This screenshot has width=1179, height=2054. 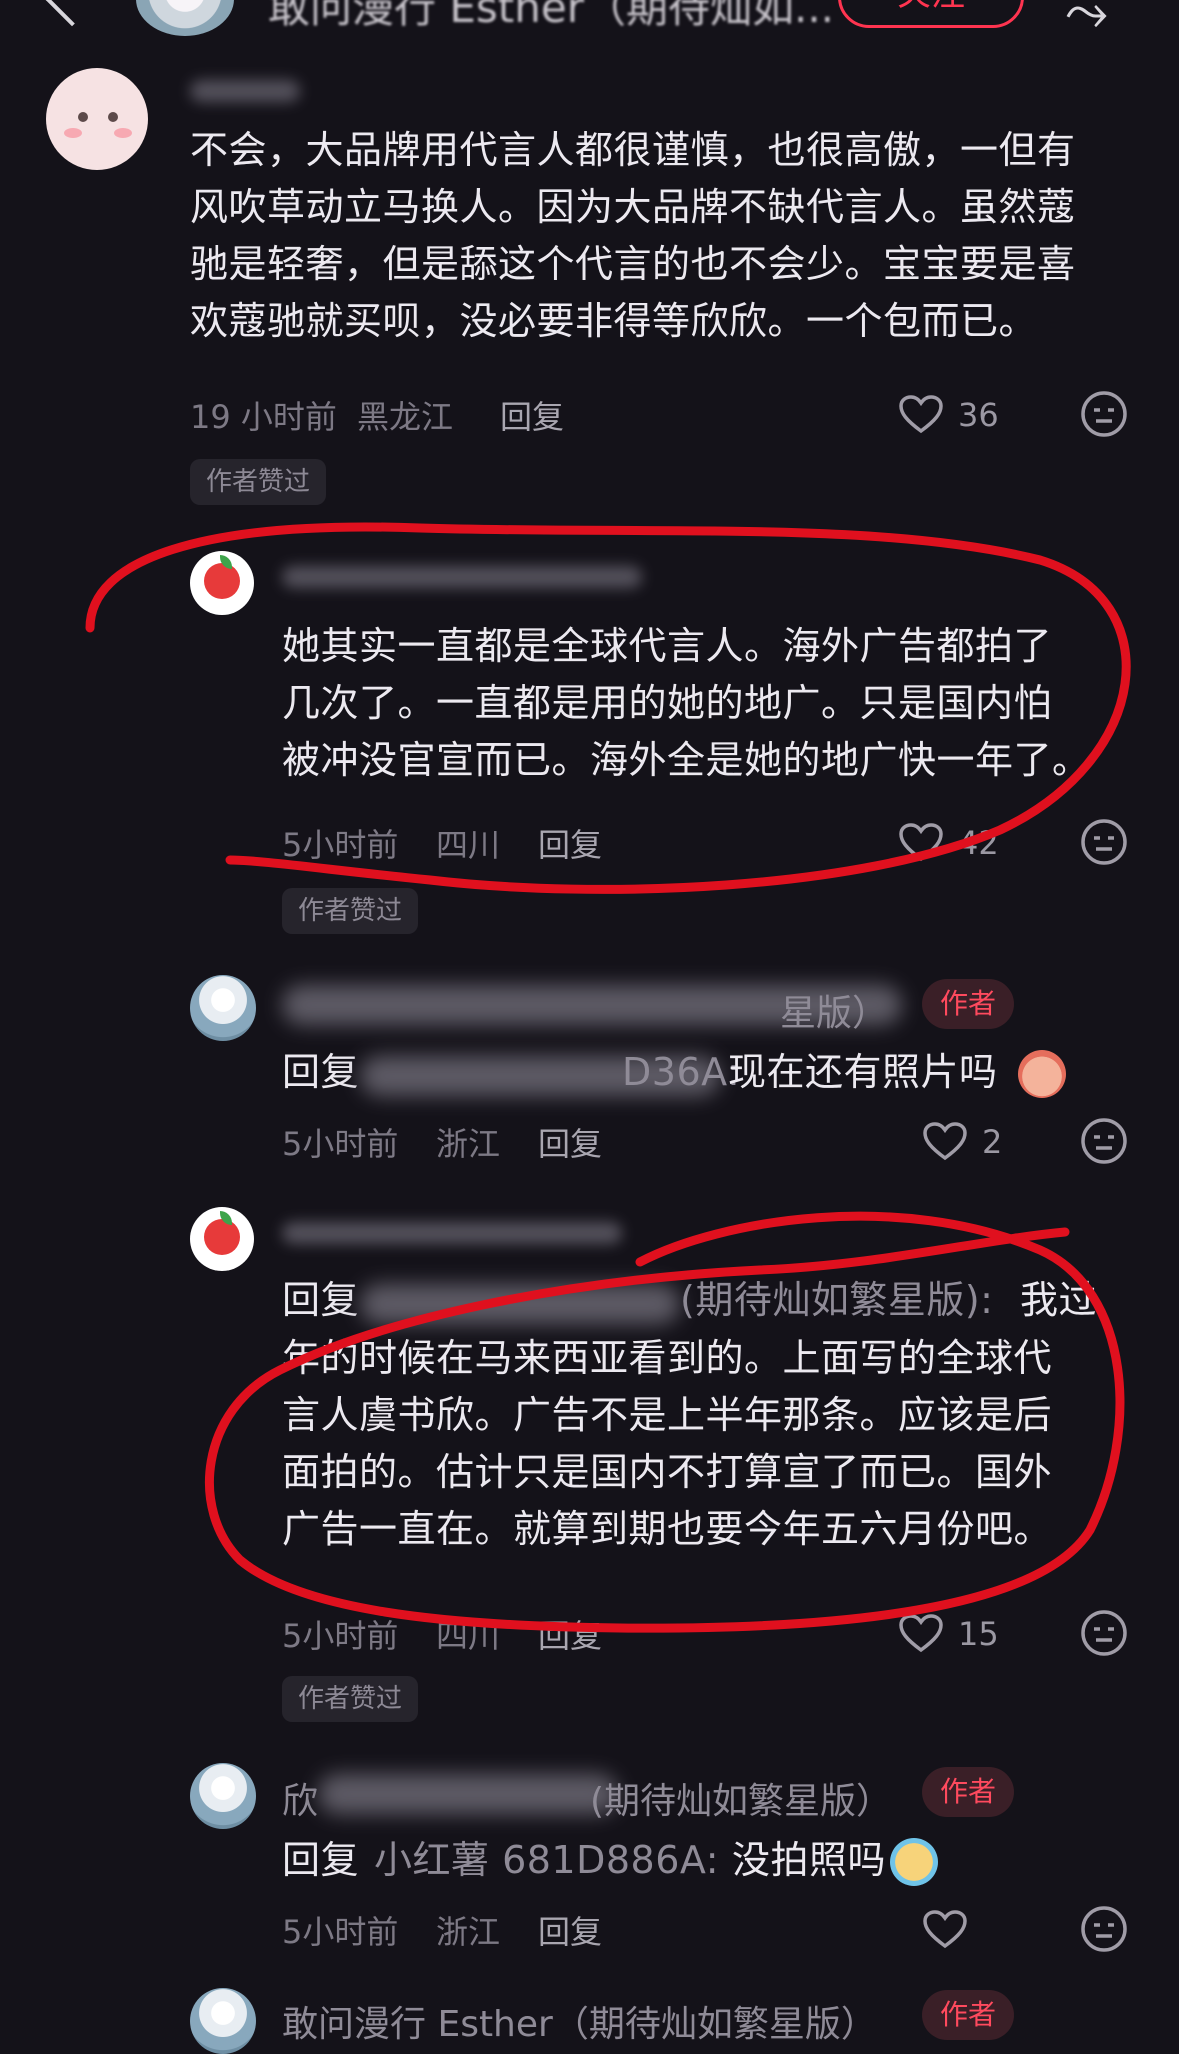 What do you see at coordinates (809, 1860) in the screenshot?
I see `comment-text: 没拍照吗` at bounding box center [809, 1860].